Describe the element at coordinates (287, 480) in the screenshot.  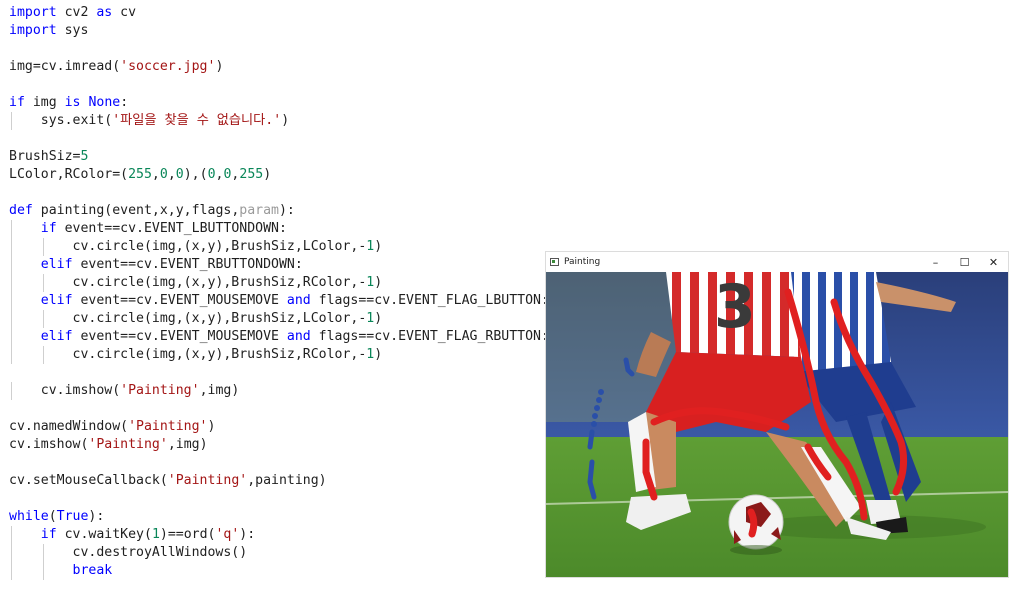
I see `code-token: ,painting)` at that location.